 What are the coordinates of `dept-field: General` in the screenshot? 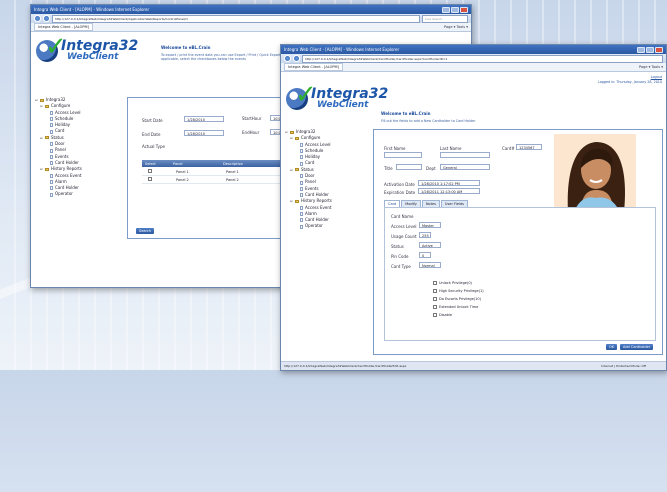 It's located at (465, 167).